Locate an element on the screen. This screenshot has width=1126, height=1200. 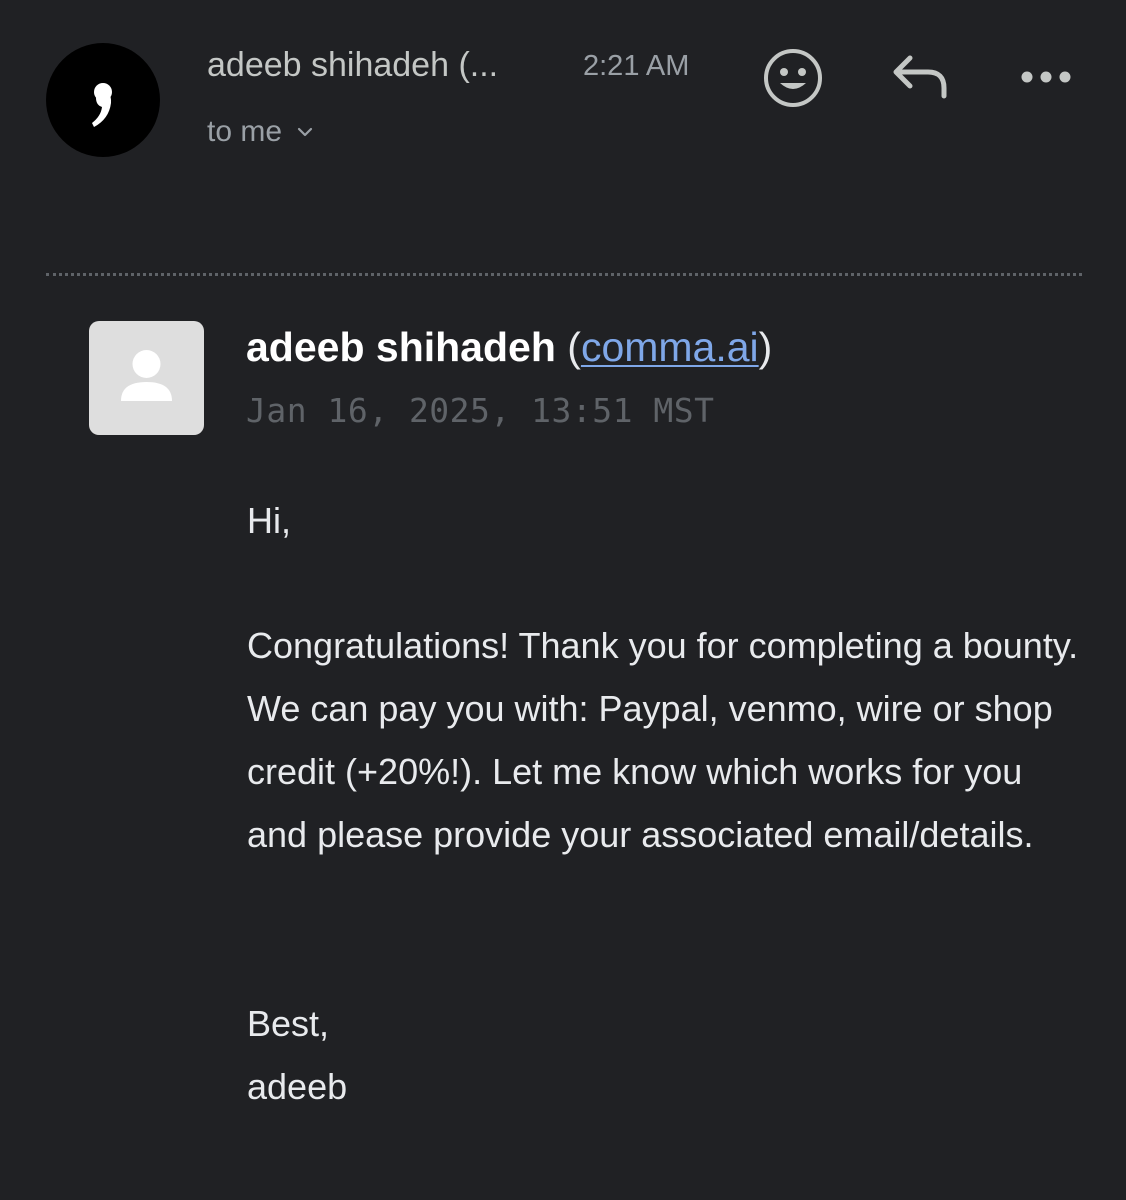
more-options-button is located at coordinates (1046, 77).